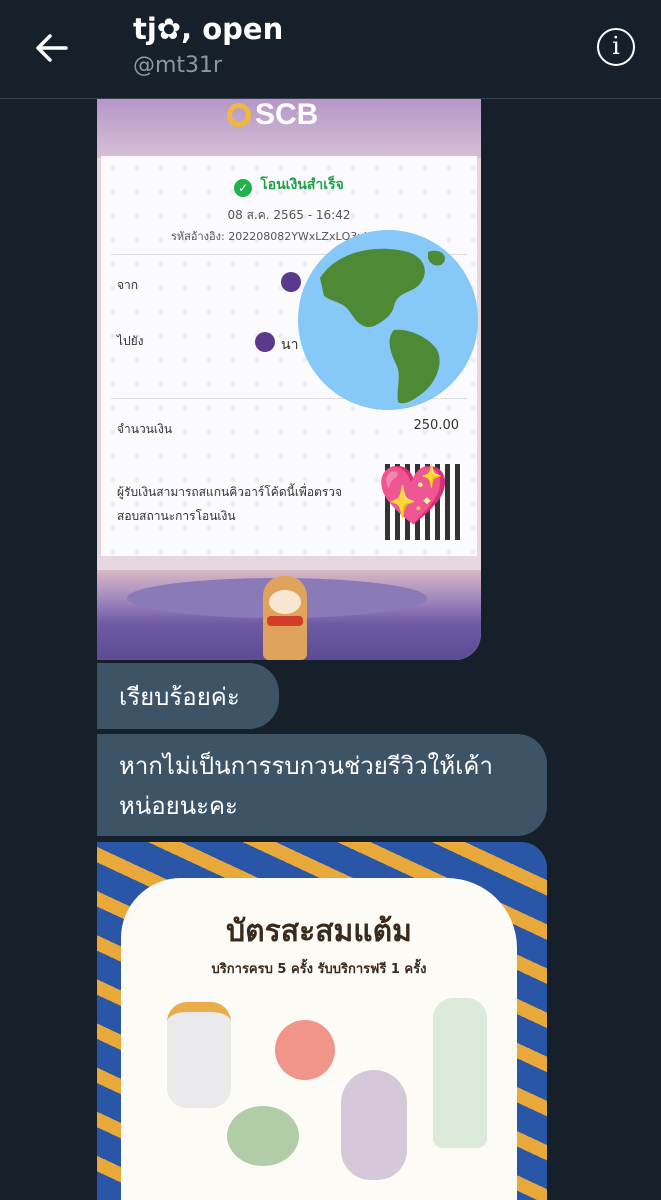  I want to click on loyalty-card-title: บัตรสะสมแต้ม, so click(319, 931).